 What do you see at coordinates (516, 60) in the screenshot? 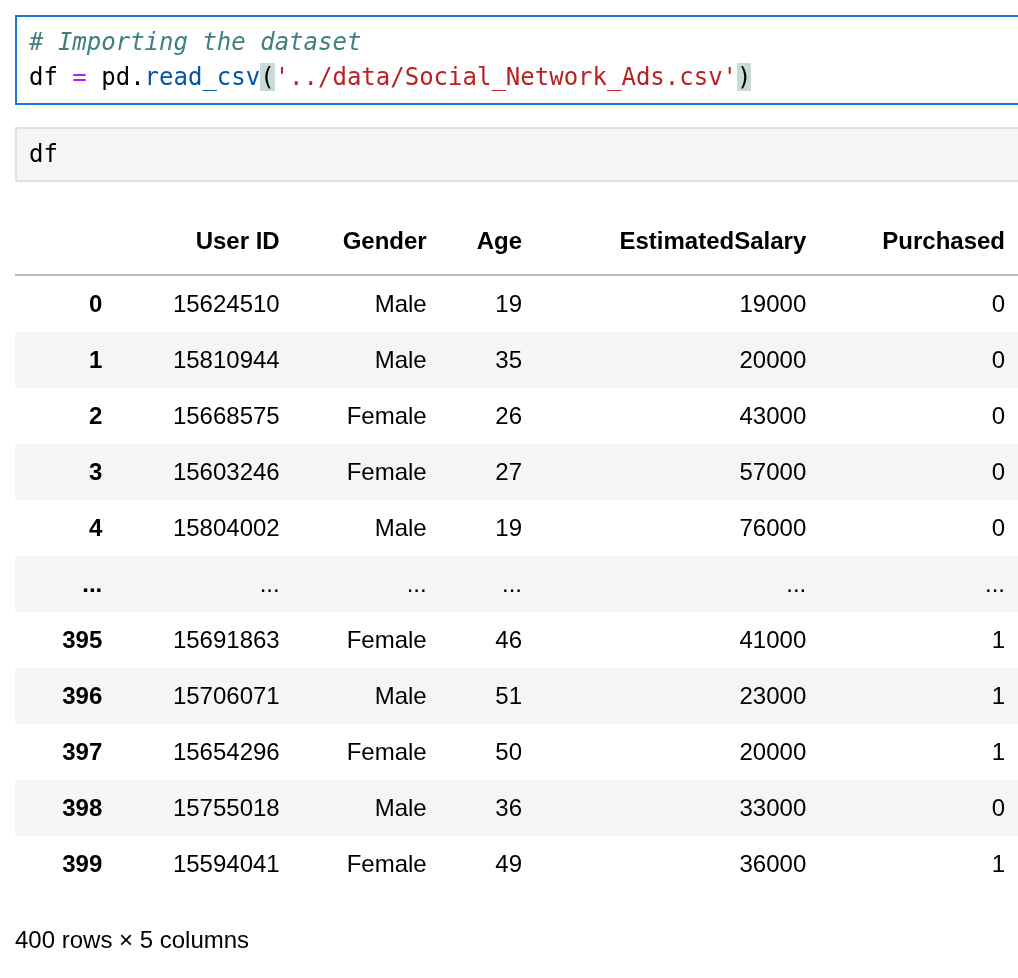
I see `code-cell: # Importing the dataset df = pd.read_csv('../data/Social_Network_Ads.csv')` at bounding box center [516, 60].